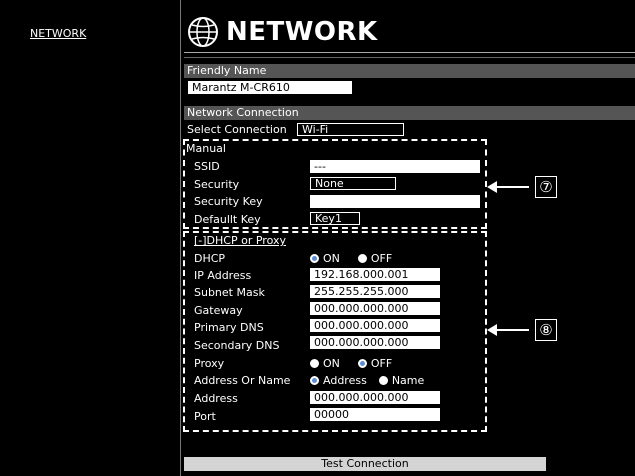  Describe the element at coordinates (218, 310) in the screenshot. I see `gateway-label: Gateway` at that location.